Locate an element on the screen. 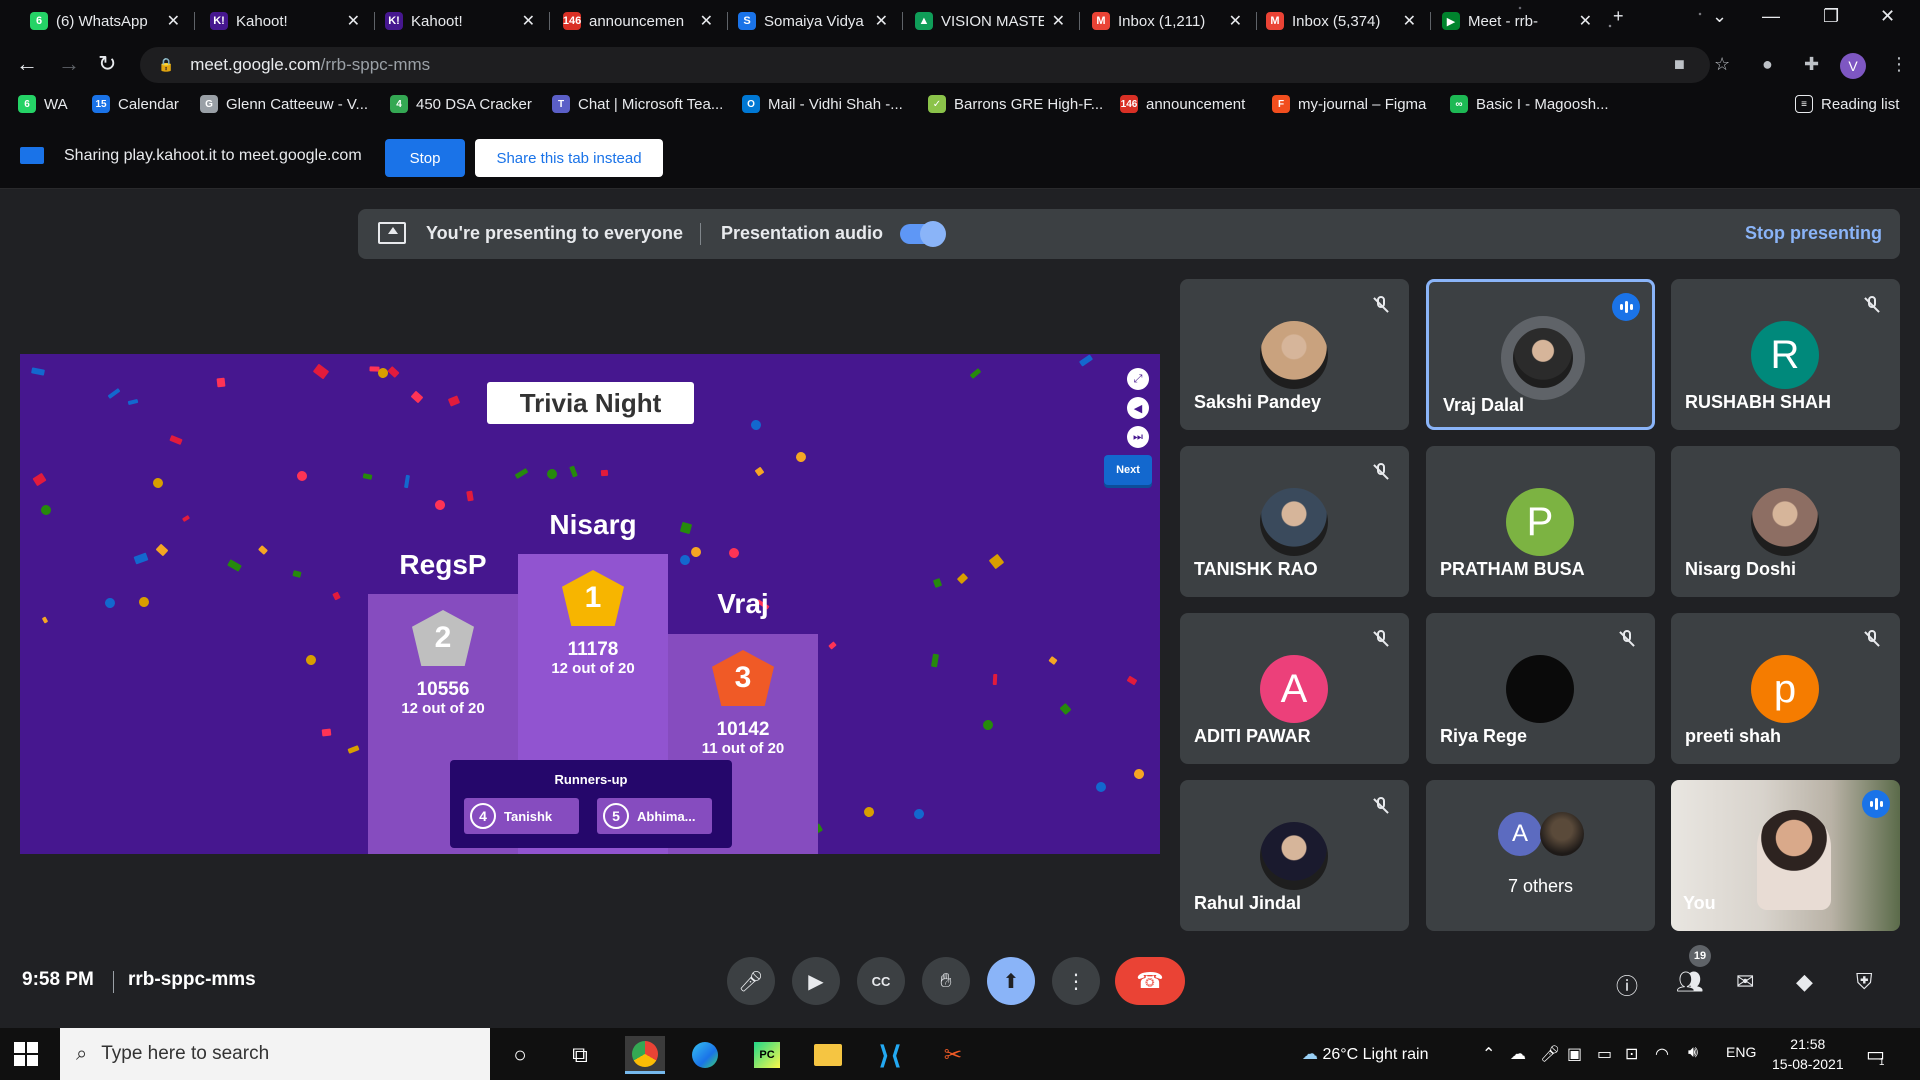  bookmark-item: Fmy-journal – Figma is located at coordinates (1349, 104).